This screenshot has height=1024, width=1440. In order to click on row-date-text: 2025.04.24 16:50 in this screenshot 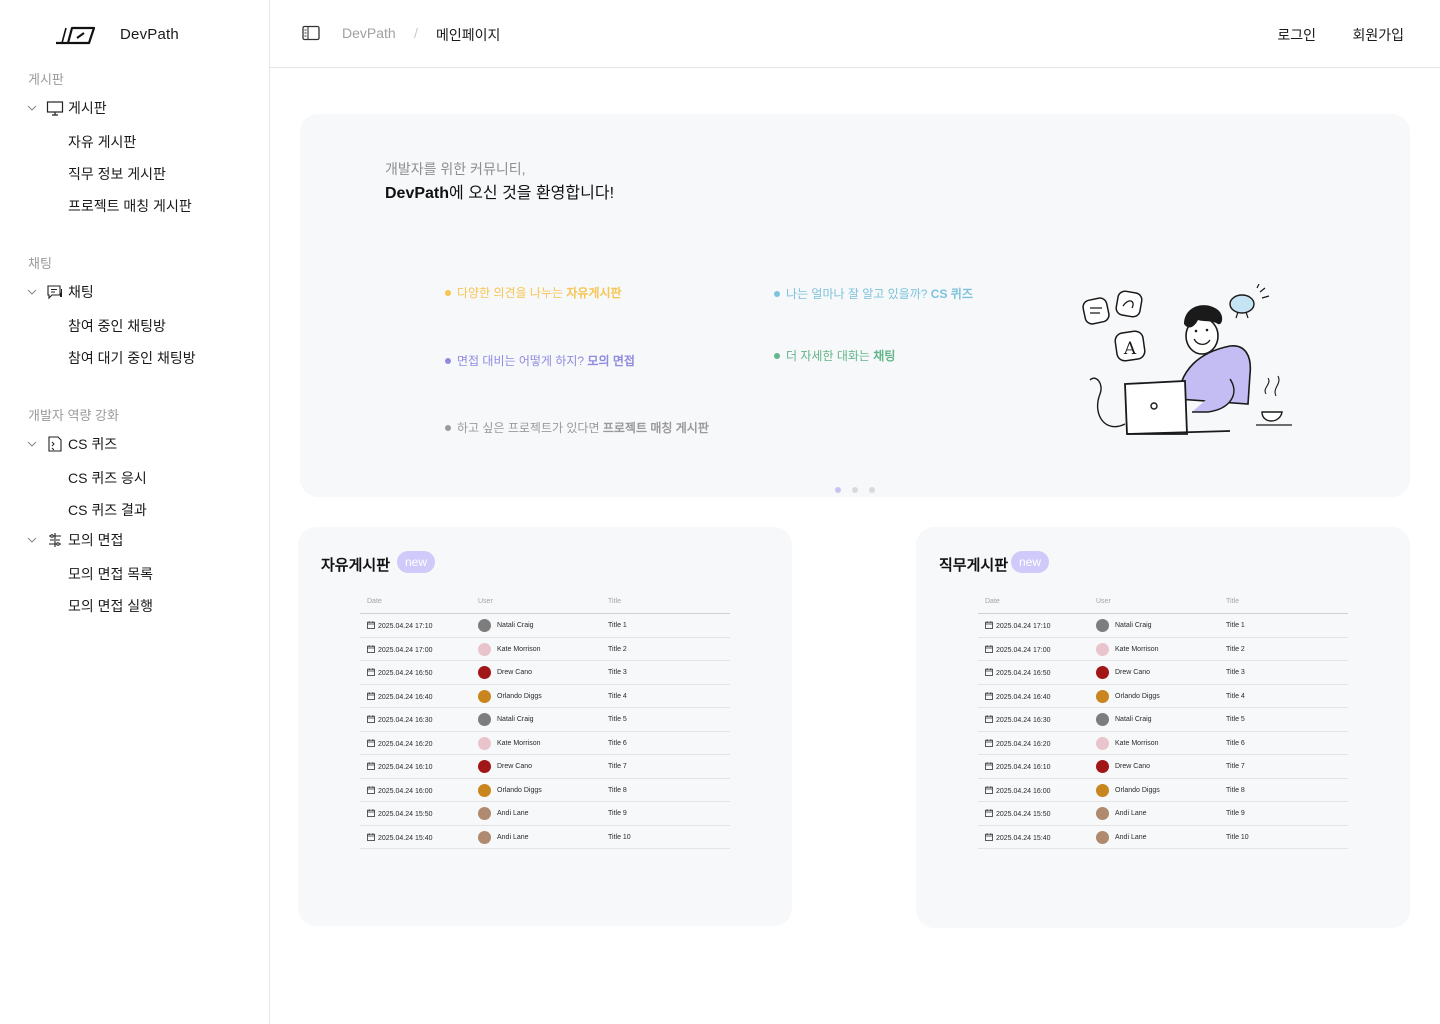, I will do `click(405, 673)`.